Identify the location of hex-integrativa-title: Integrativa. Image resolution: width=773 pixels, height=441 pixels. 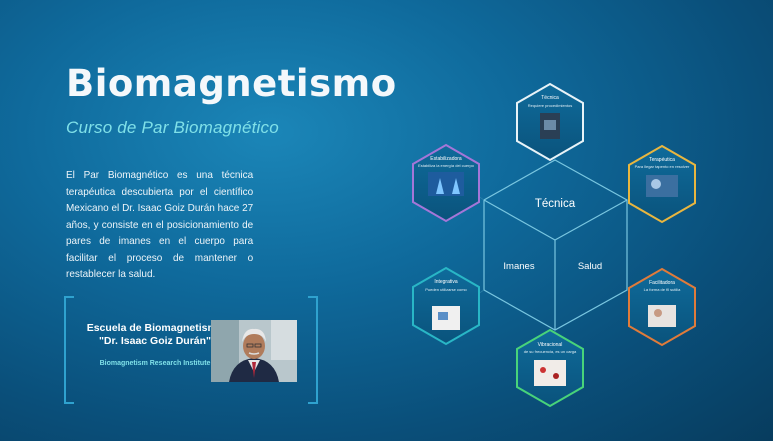
(446, 282).